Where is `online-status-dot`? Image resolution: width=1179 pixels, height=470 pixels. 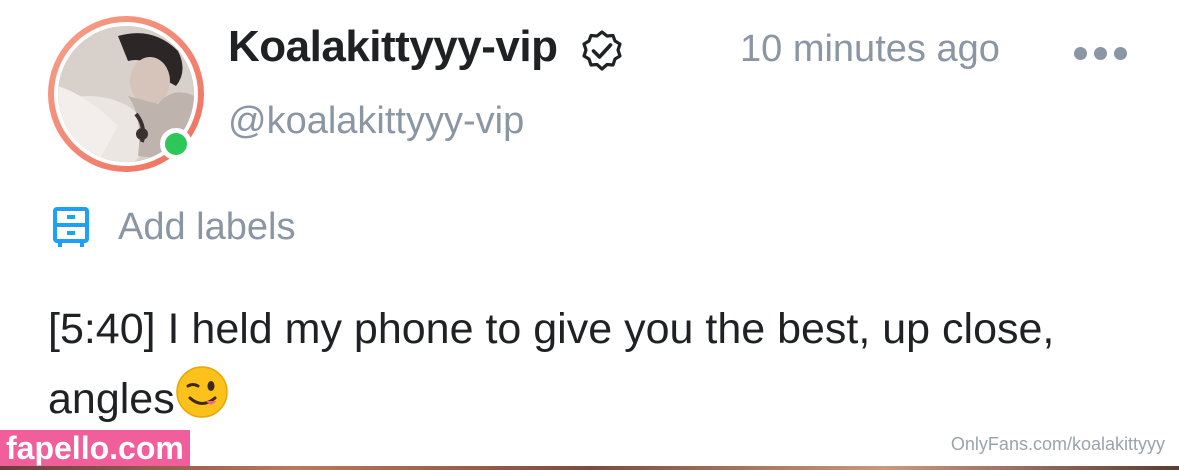
online-status-dot is located at coordinates (176, 144).